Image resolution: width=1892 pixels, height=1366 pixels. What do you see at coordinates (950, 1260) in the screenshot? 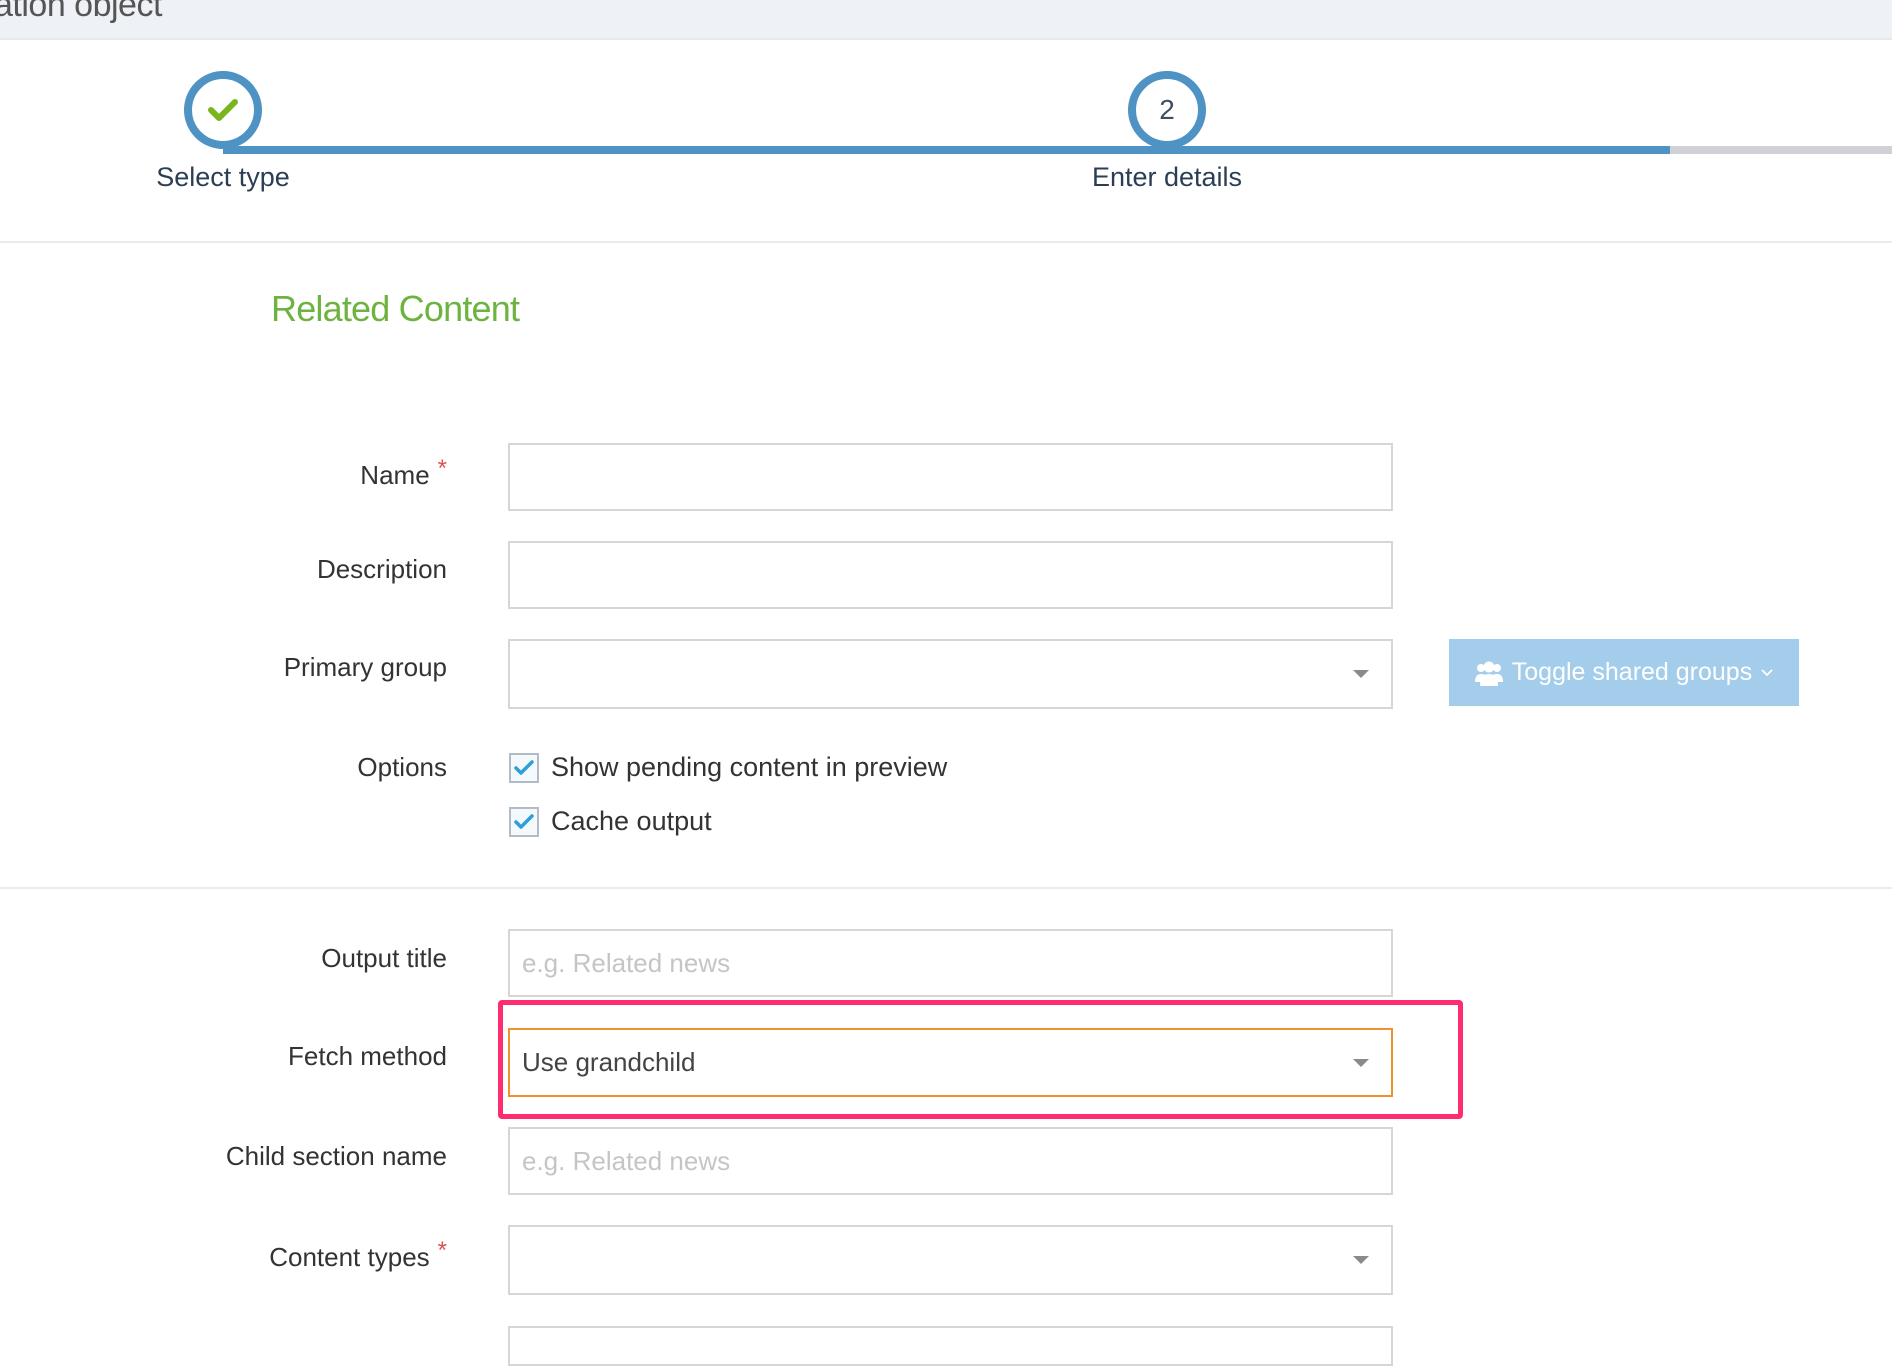
I see `content-types-select` at bounding box center [950, 1260].